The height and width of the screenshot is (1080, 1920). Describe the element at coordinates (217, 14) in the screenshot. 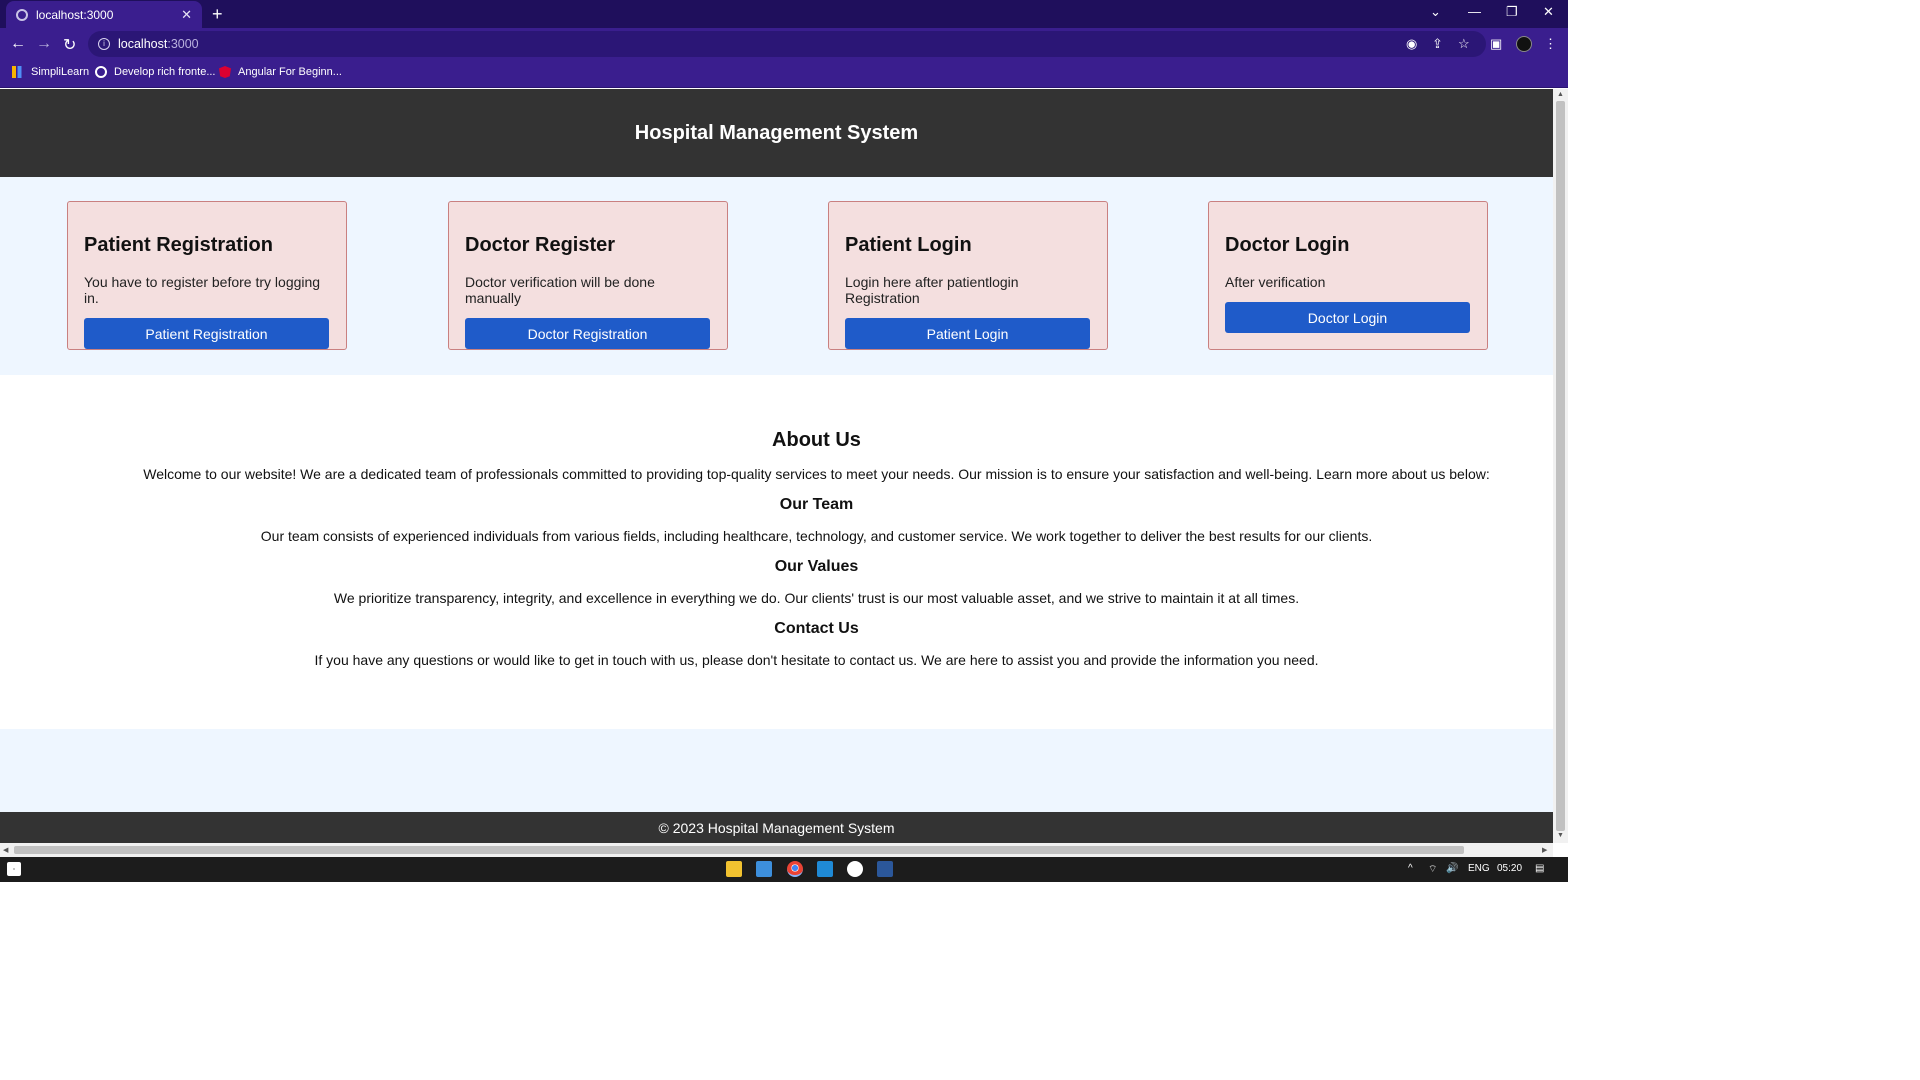

I see `new-tab-button: +` at that location.